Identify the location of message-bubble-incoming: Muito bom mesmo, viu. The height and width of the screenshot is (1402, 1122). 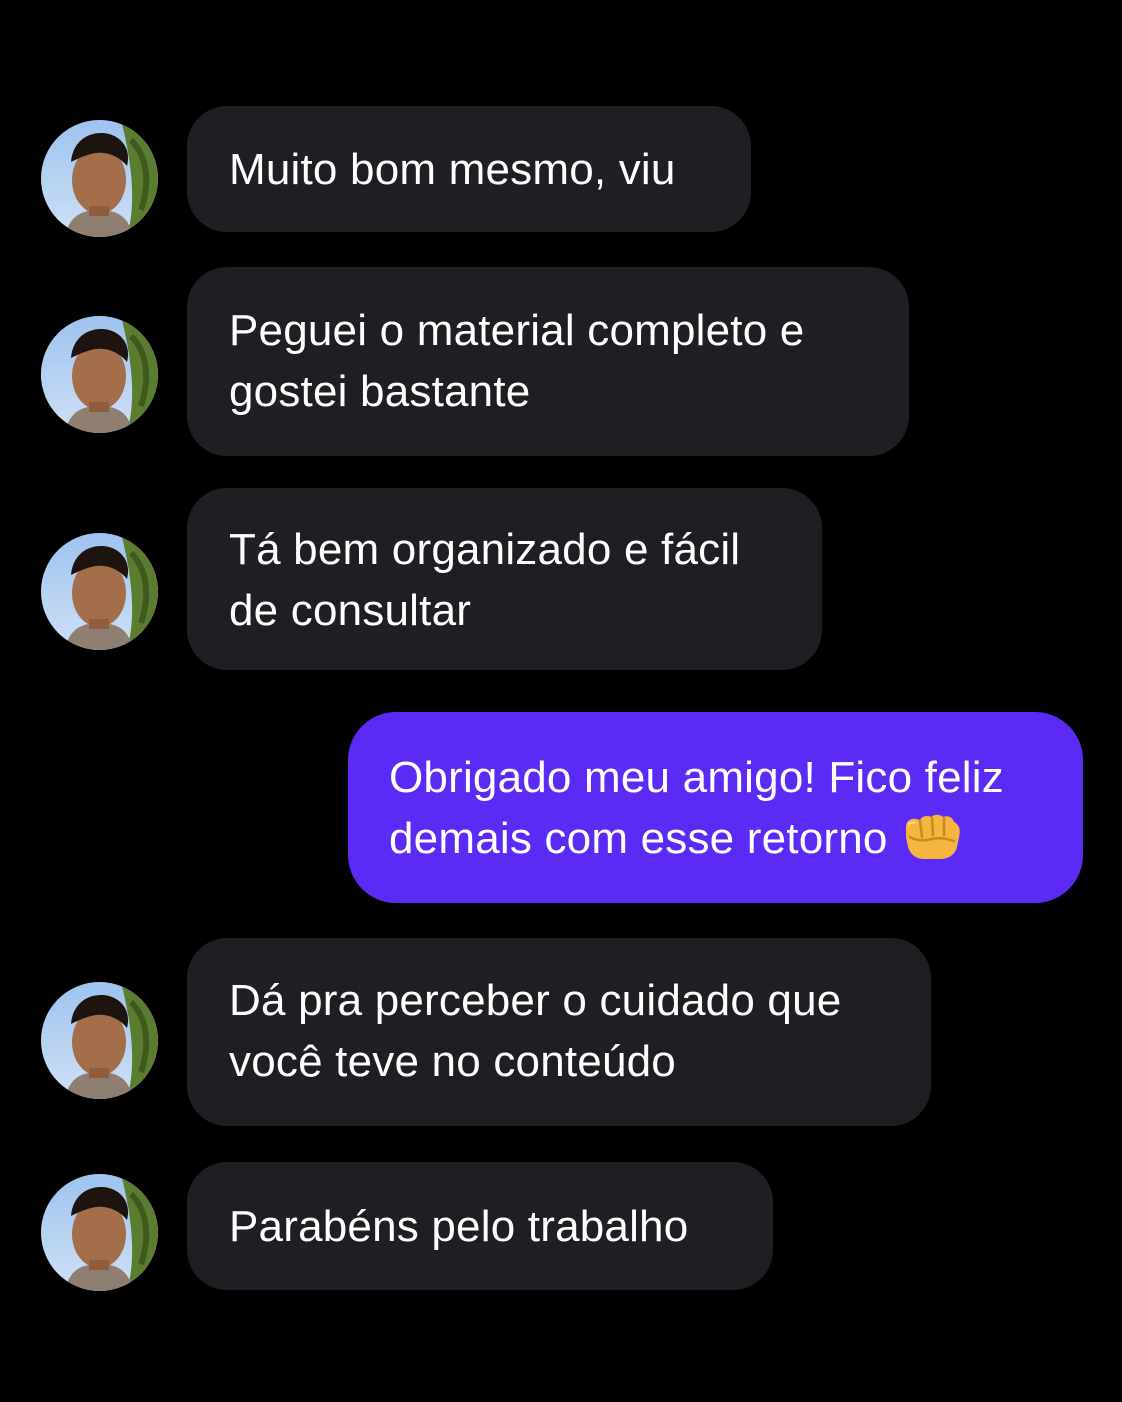
(469, 169).